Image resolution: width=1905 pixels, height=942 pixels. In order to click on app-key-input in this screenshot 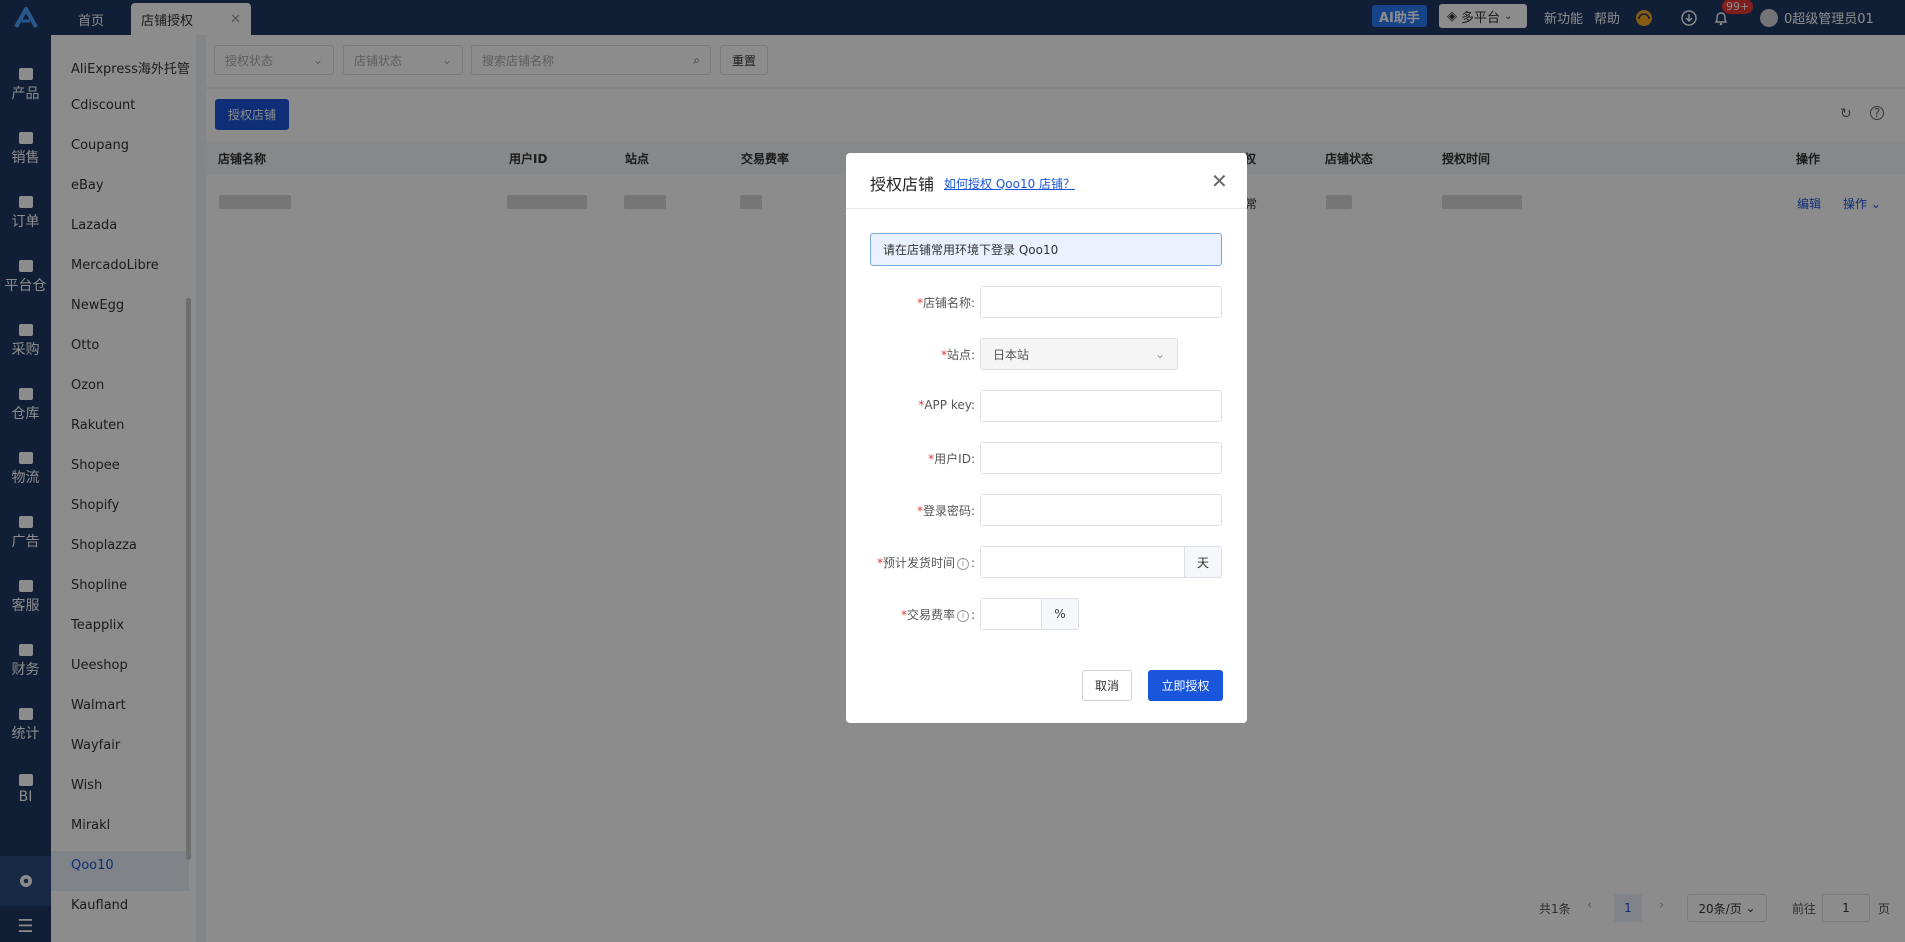, I will do `click(1101, 406)`.